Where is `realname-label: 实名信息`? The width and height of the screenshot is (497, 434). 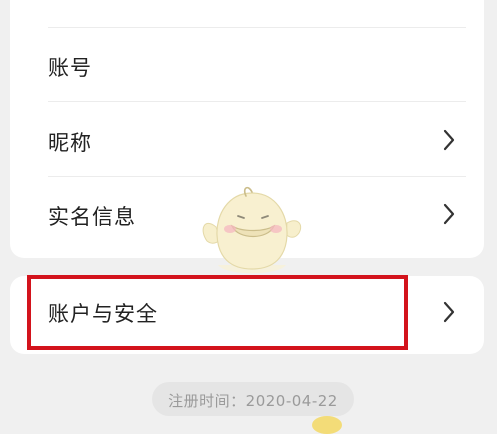 realname-label: 实名信息 is located at coordinates (92, 217).